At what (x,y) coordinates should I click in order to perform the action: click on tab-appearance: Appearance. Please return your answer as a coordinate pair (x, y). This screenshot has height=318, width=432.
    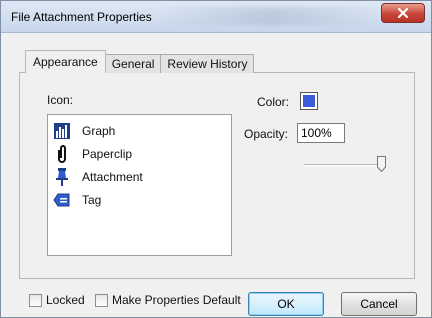
    Looking at the image, I should click on (65, 61).